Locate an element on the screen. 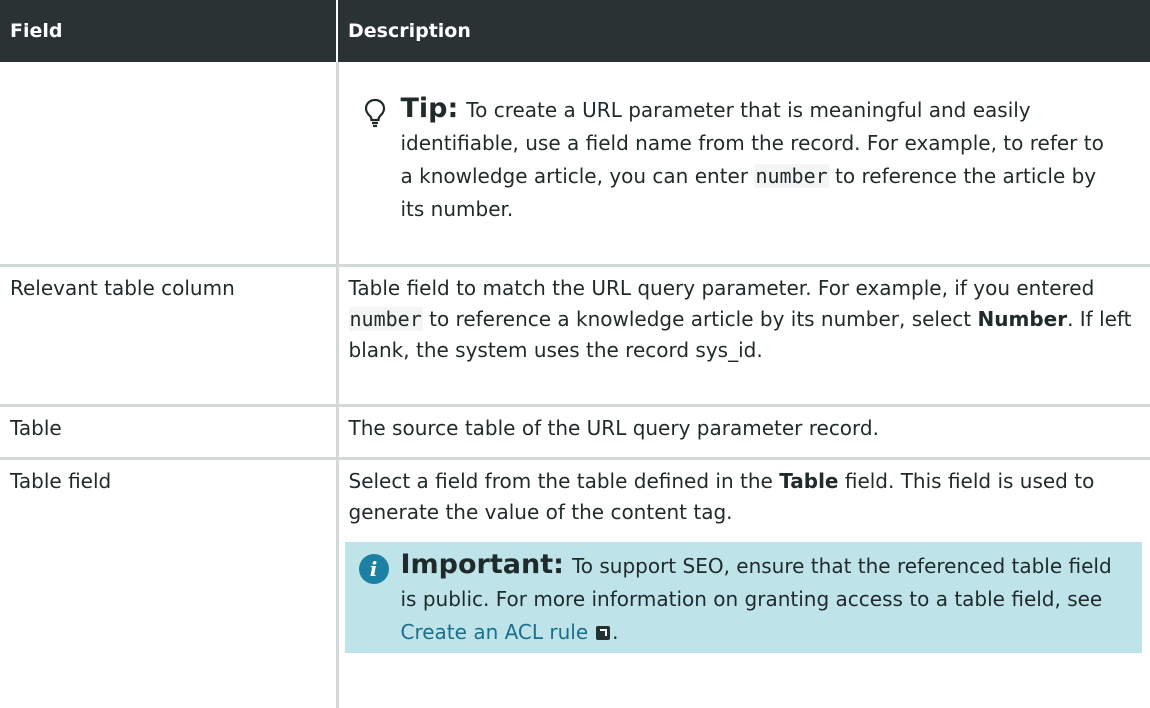  header-field: Field is located at coordinates (169, 31).